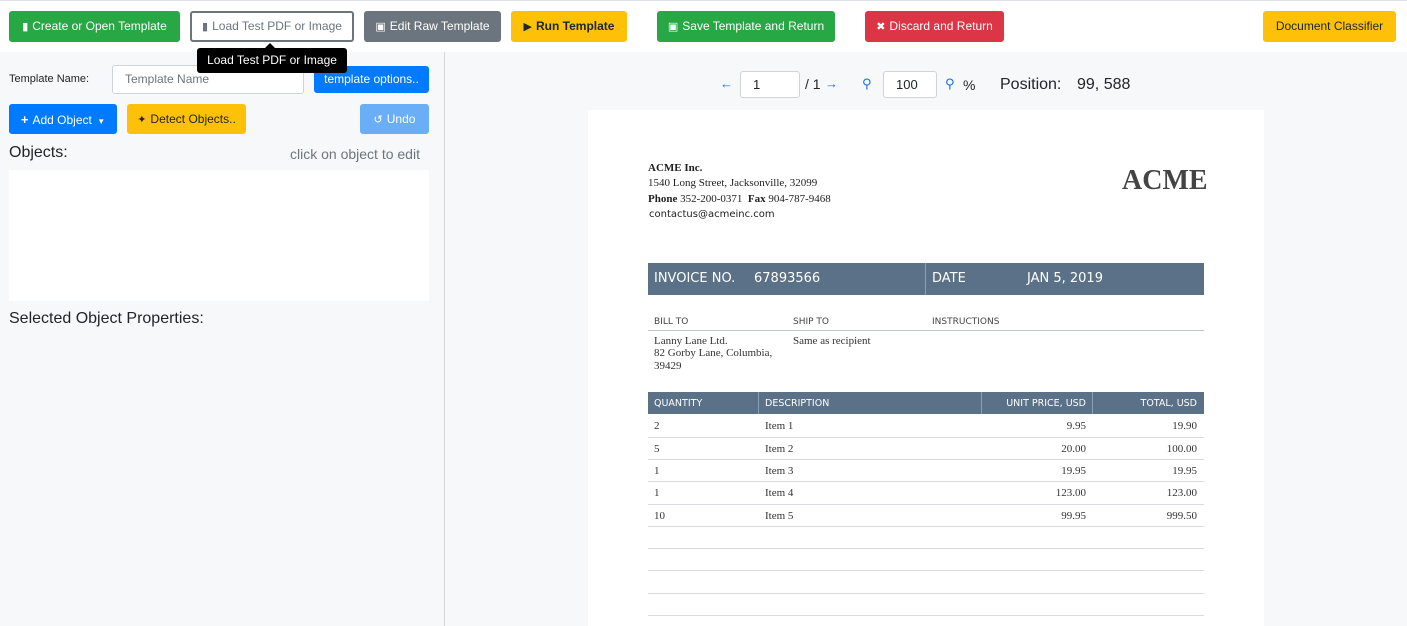 This screenshot has height=626, width=1407. Describe the element at coordinates (758, 403) in the screenshot. I see `items-header-separator` at that location.